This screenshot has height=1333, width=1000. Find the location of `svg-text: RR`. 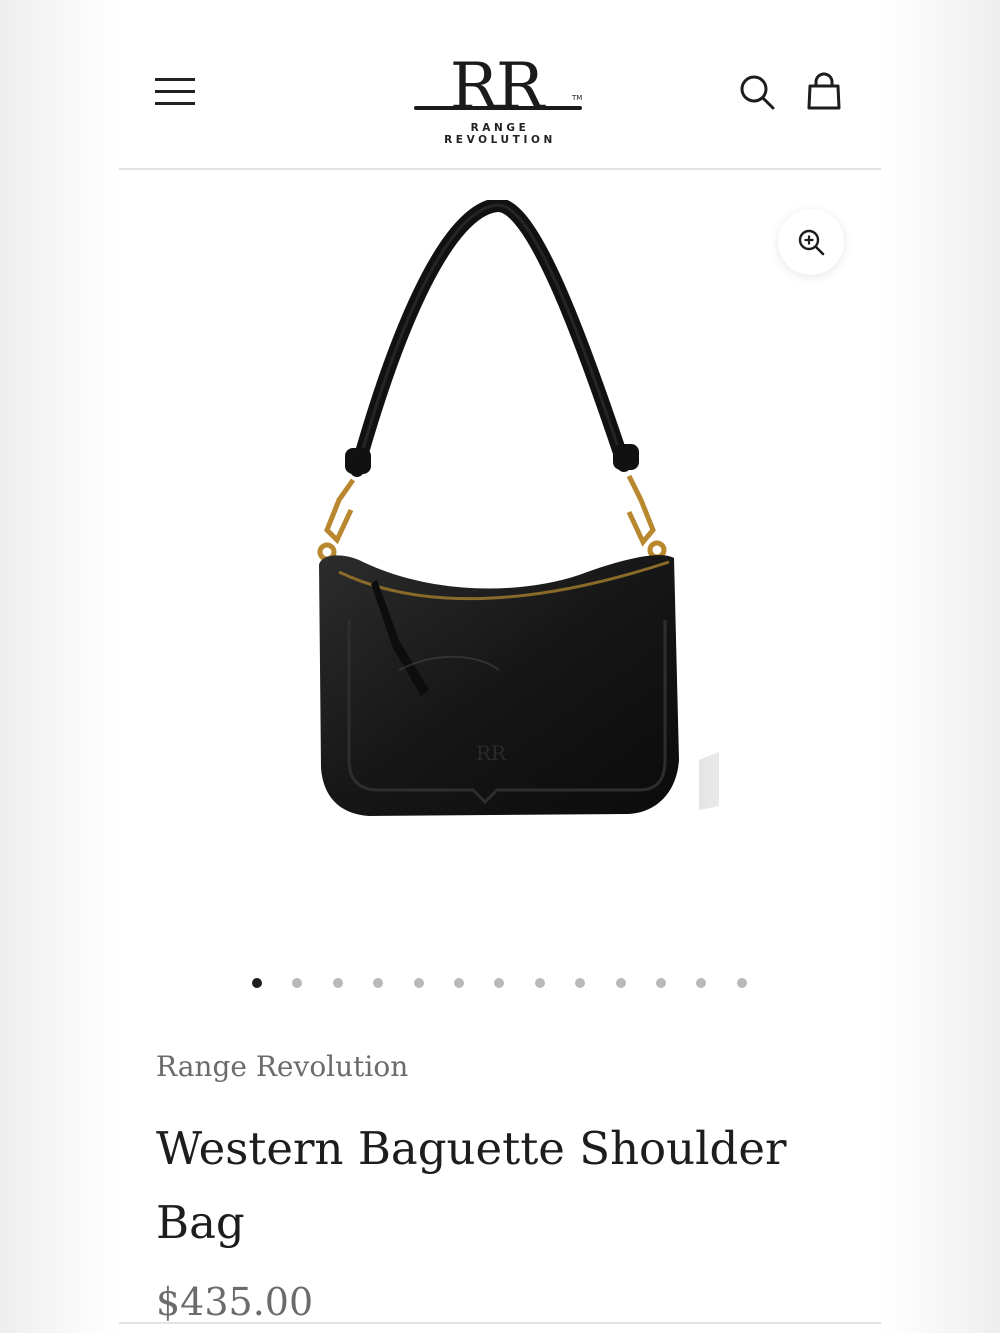

svg-text: RR is located at coordinates (491, 753).